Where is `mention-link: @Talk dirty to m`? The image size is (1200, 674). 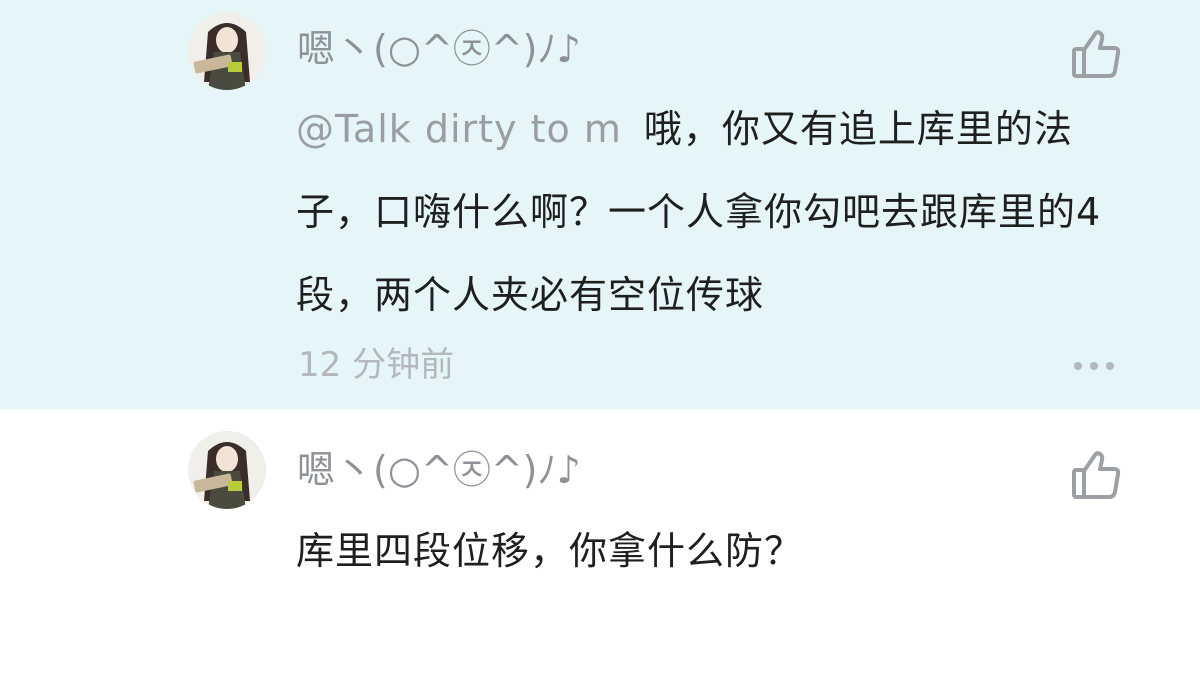 mention-link: @Talk dirty to m is located at coordinates (459, 129).